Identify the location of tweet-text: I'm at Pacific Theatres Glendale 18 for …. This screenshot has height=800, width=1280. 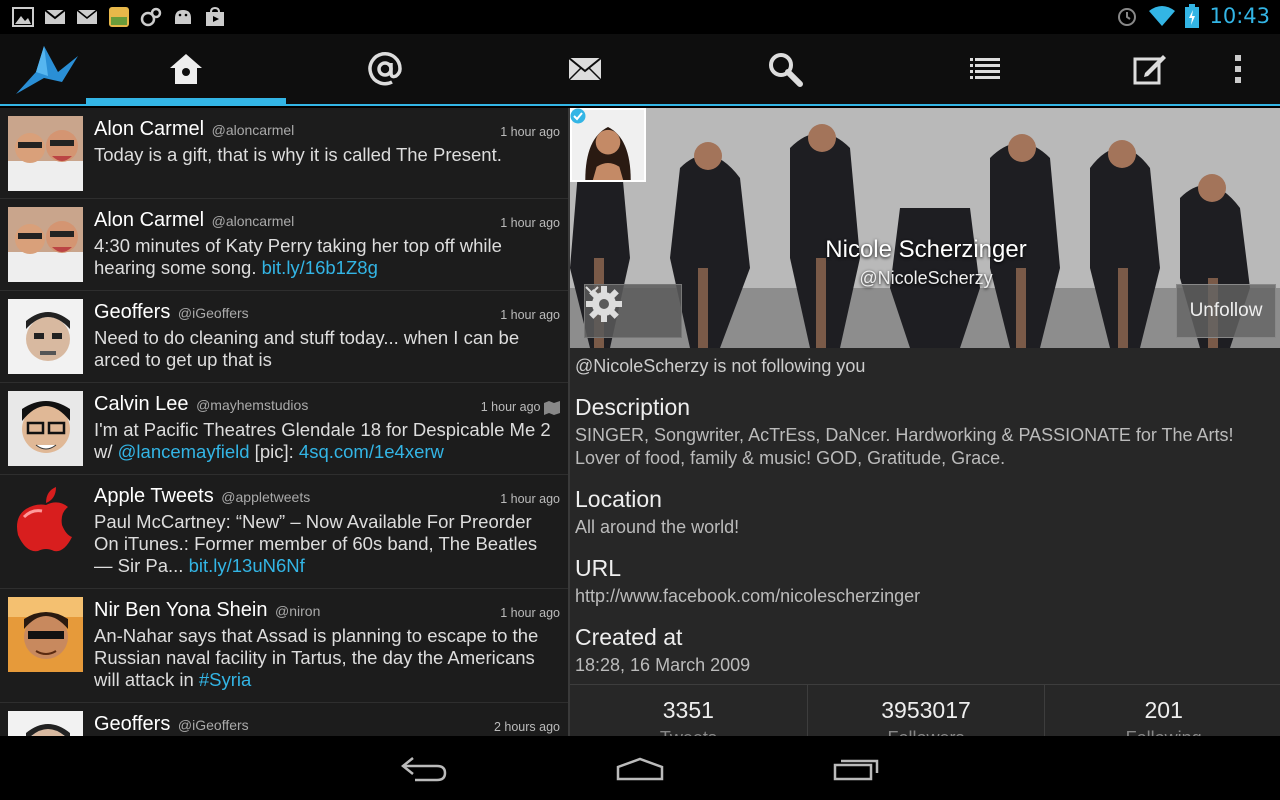
(322, 440).